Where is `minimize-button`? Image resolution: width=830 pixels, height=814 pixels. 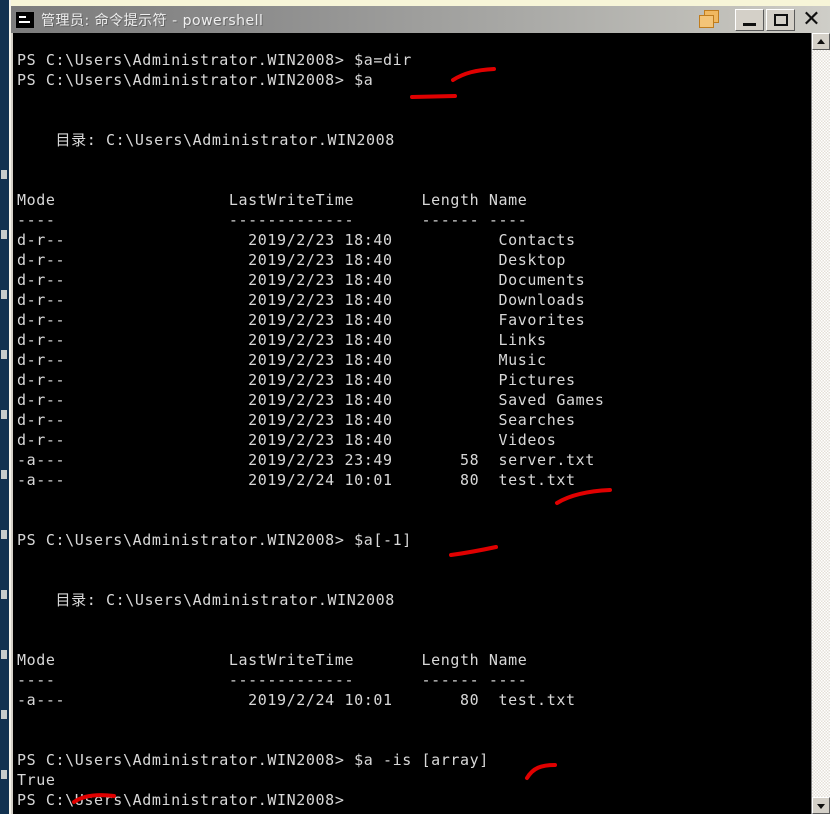 minimize-button is located at coordinates (749, 19).